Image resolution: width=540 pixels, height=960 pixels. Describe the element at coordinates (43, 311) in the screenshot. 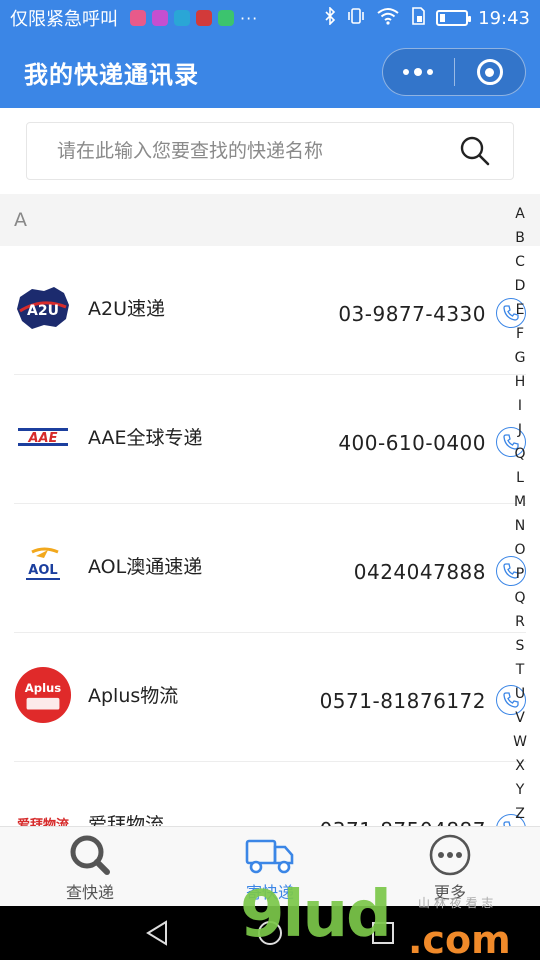

I see `logo-text: A2U` at that location.